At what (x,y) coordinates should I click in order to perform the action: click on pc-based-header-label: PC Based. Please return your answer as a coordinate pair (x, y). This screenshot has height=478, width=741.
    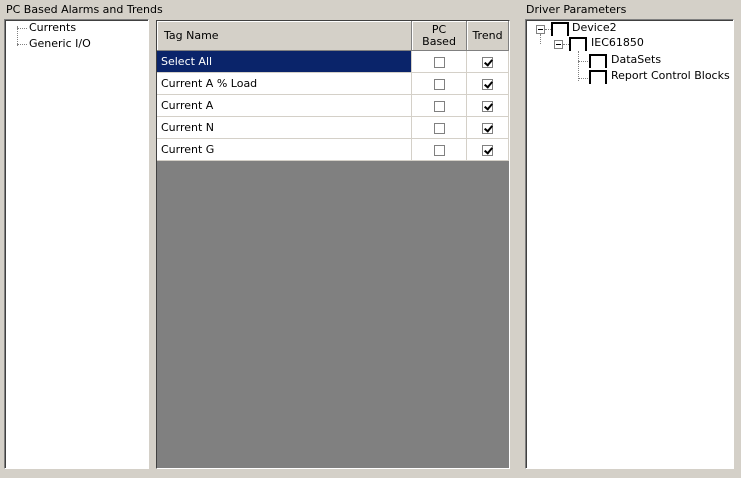
    Looking at the image, I should click on (439, 35).